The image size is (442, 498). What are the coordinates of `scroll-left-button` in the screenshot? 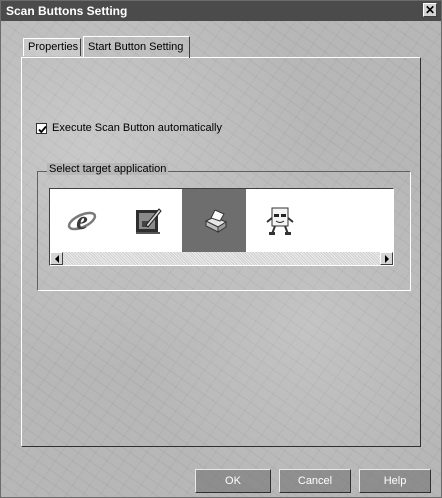 It's located at (56, 258).